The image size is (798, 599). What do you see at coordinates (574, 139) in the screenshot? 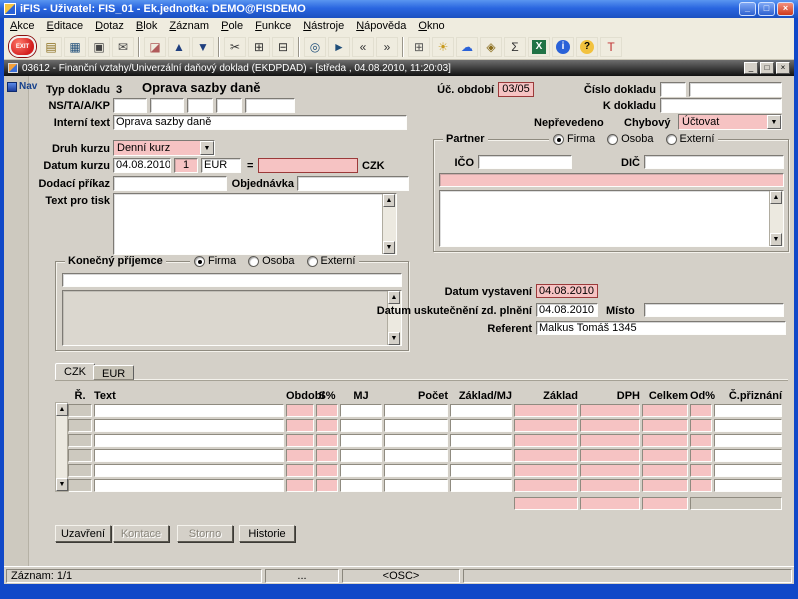
I see `partner-radio-0: Firma` at bounding box center [574, 139].